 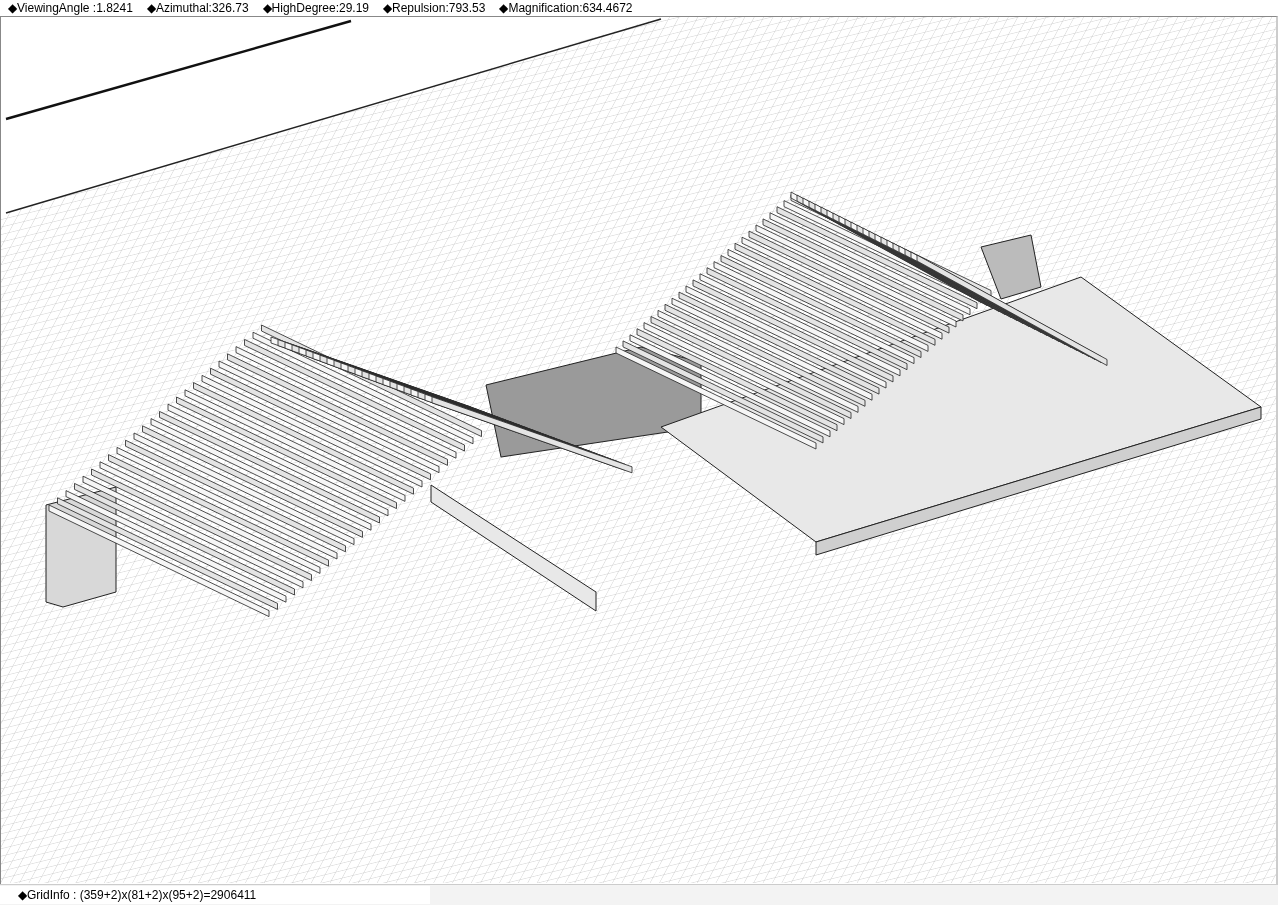 I want to click on readout-text: ◆HighDegree:29.19, so click(x=315, y=8).